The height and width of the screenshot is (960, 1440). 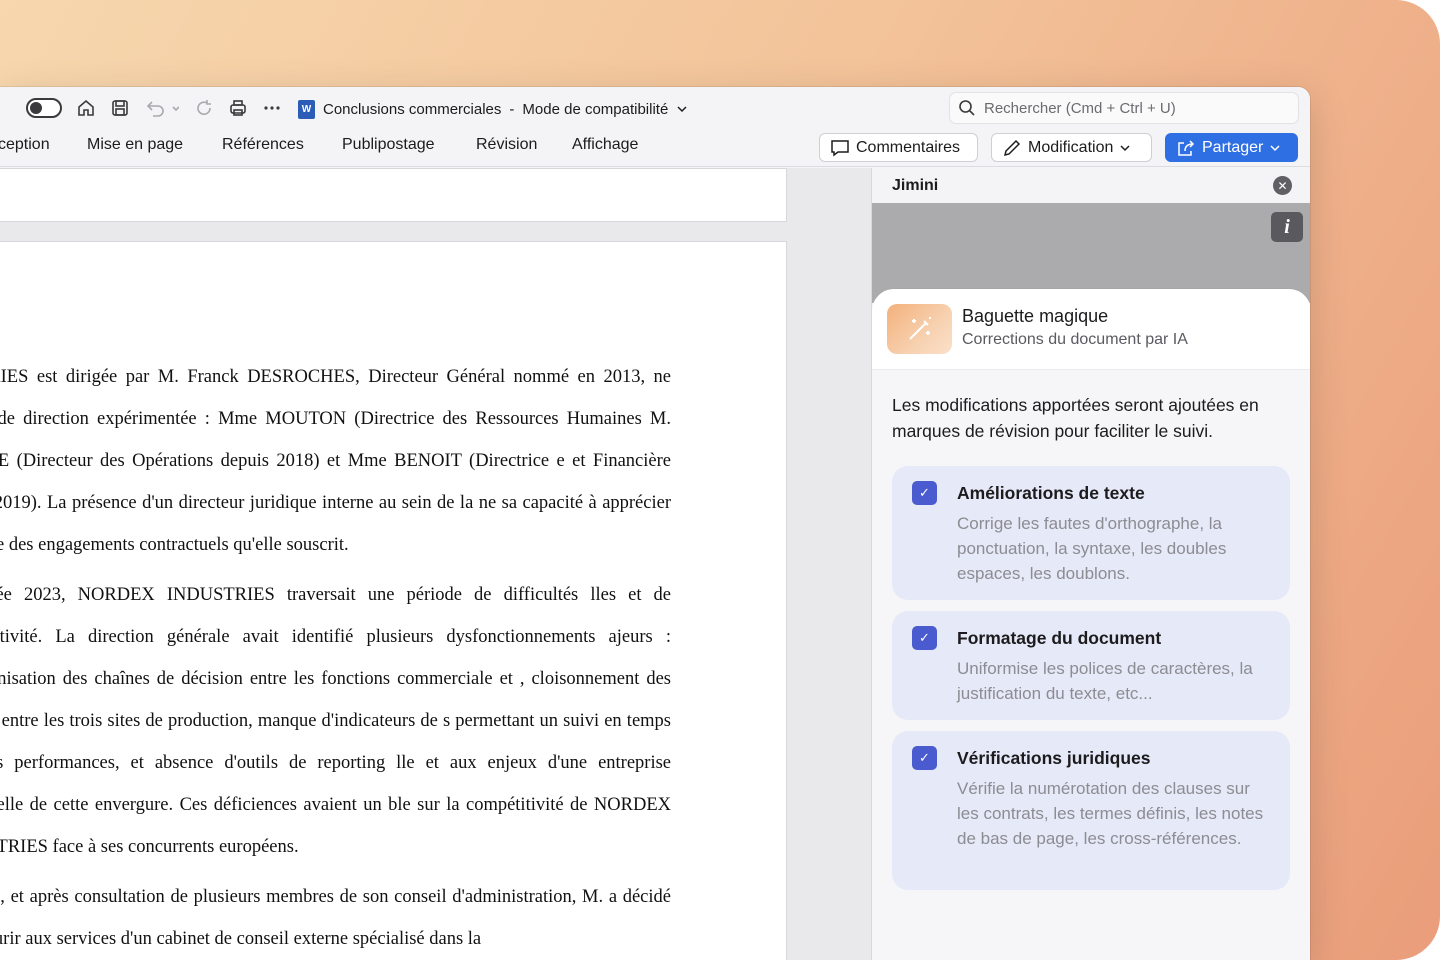 What do you see at coordinates (1059, 638) in the screenshot?
I see `option-title: Formatage du document` at bounding box center [1059, 638].